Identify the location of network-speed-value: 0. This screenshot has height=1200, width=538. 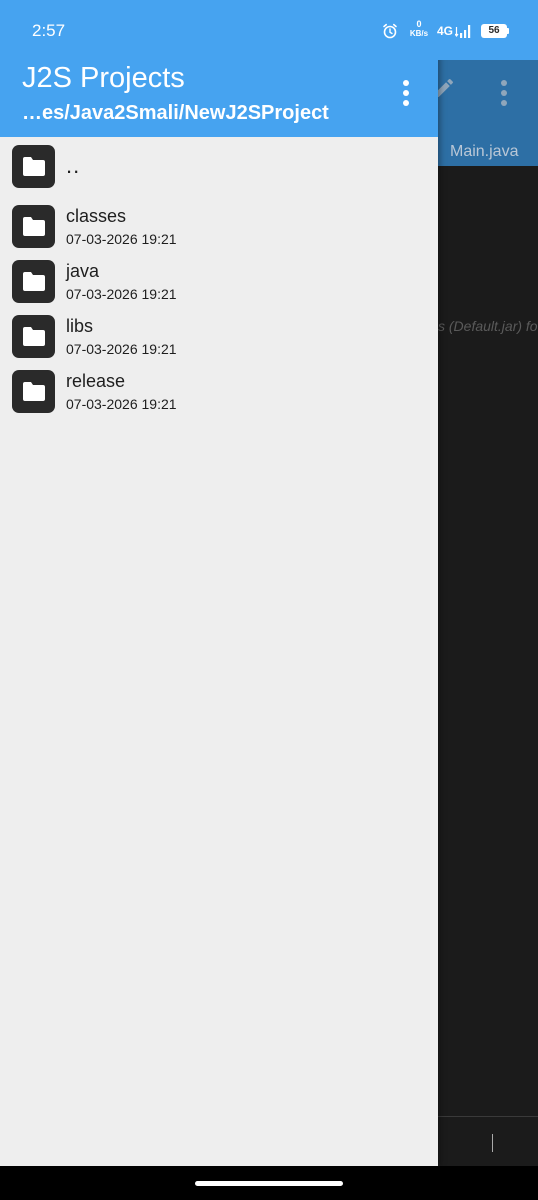
(419, 24).